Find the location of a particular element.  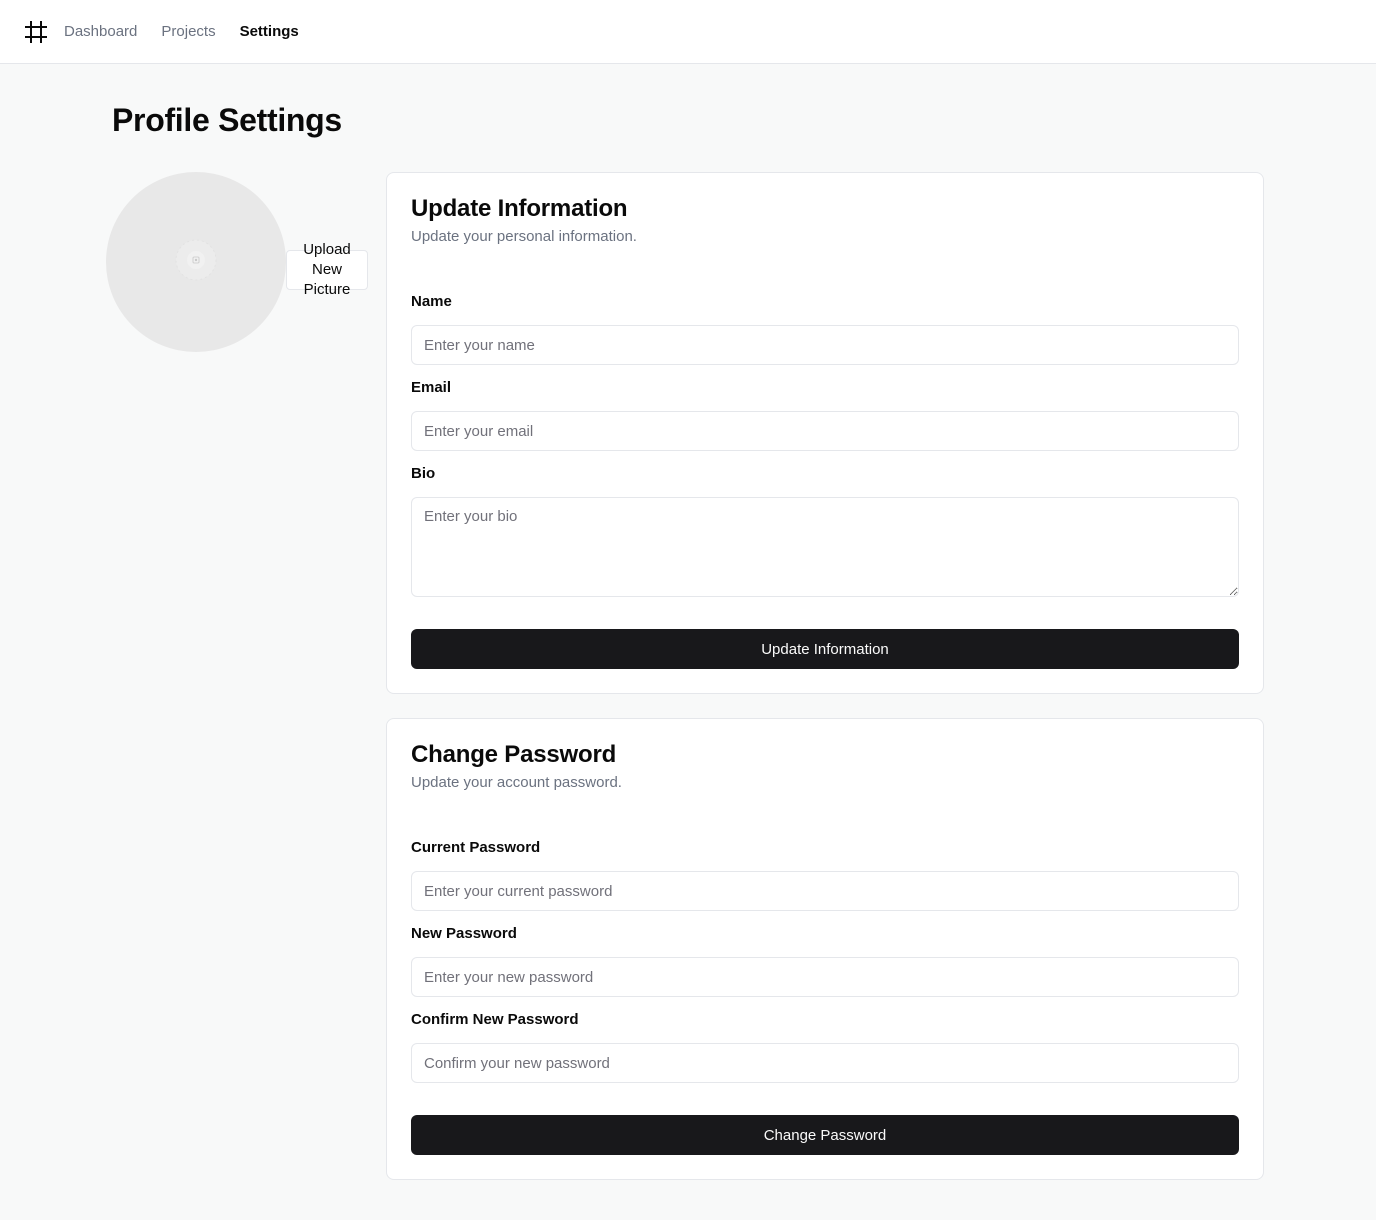

nav-link-projects: Projects is located at coordinates (188, 31).